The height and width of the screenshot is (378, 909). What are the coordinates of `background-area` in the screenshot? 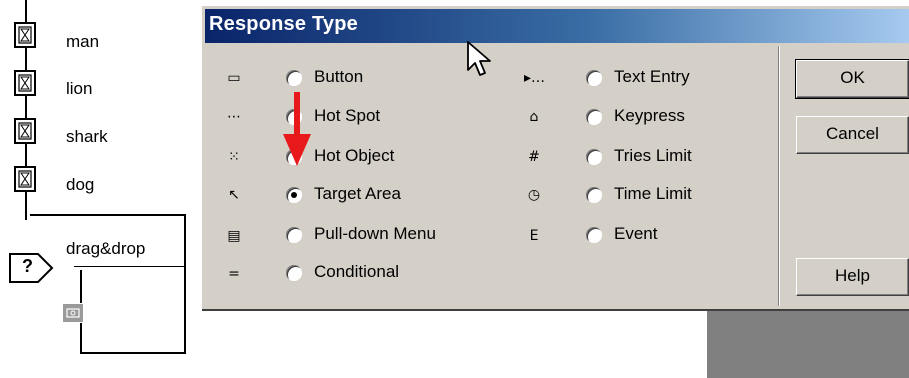 It's located at (808, 344).